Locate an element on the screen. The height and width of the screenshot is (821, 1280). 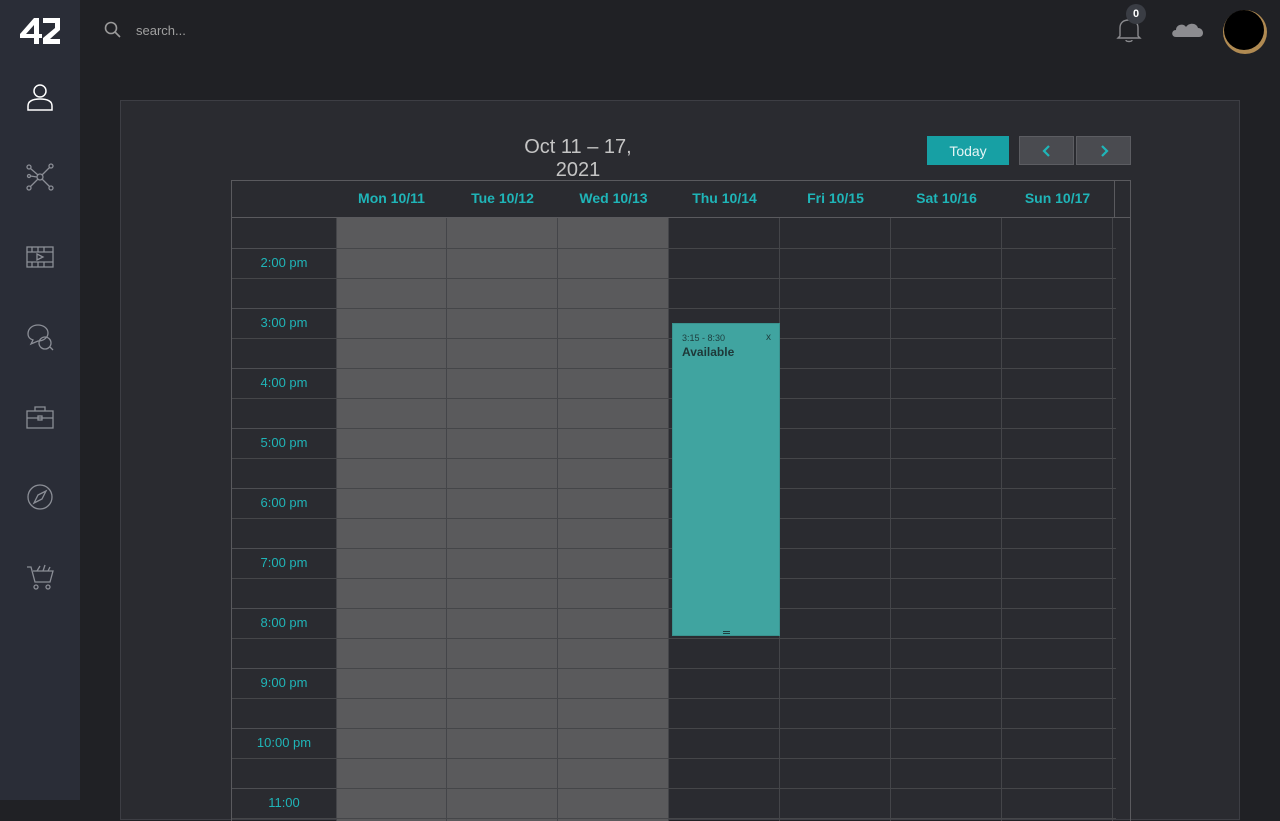
top-bar: 0 is located at coordinates (680, 30).